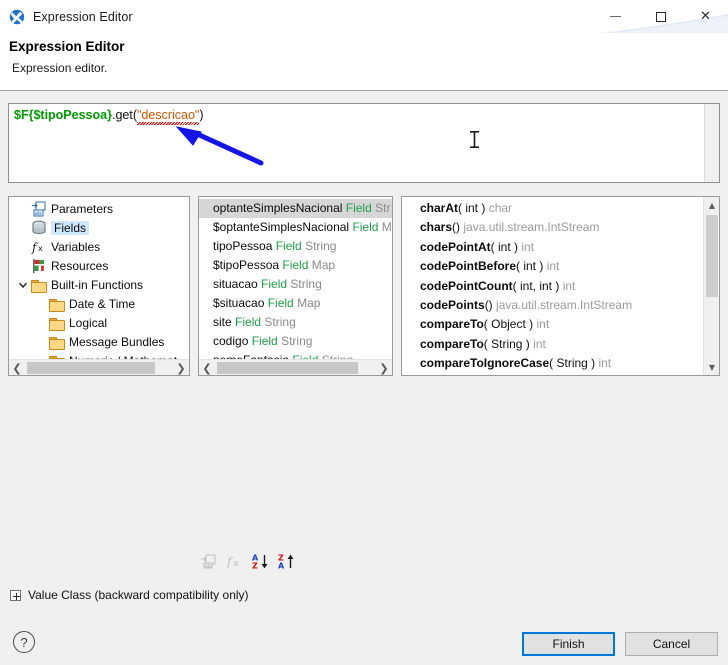 This screenshot has height=665, width=728. Describe the element at coordinates (124, 115) in the screenshot. I see `expression-method-token: .get(` at that location.